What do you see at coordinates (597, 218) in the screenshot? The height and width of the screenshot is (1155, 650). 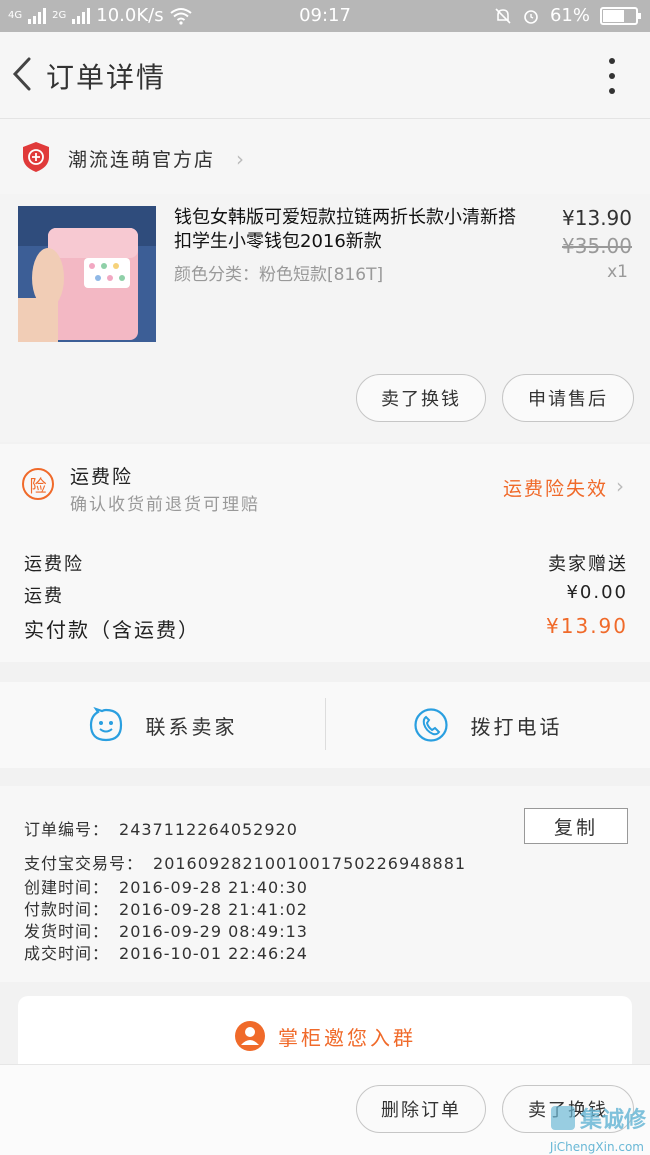 I see `product-price: ¥13.90` at bounding box center [597, 218].